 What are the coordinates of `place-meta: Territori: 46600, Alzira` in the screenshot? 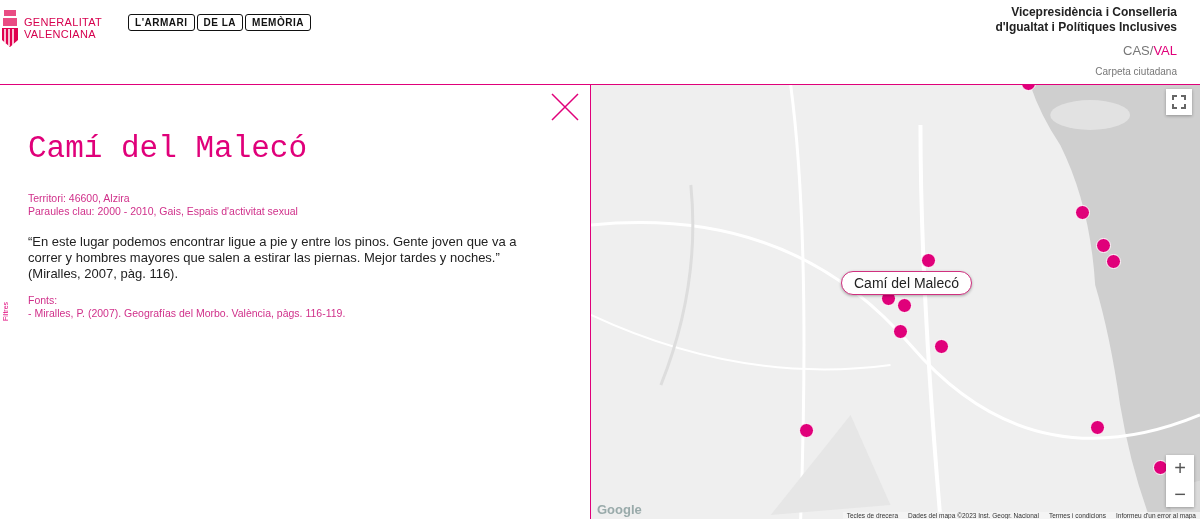 It's located at (79, 198).